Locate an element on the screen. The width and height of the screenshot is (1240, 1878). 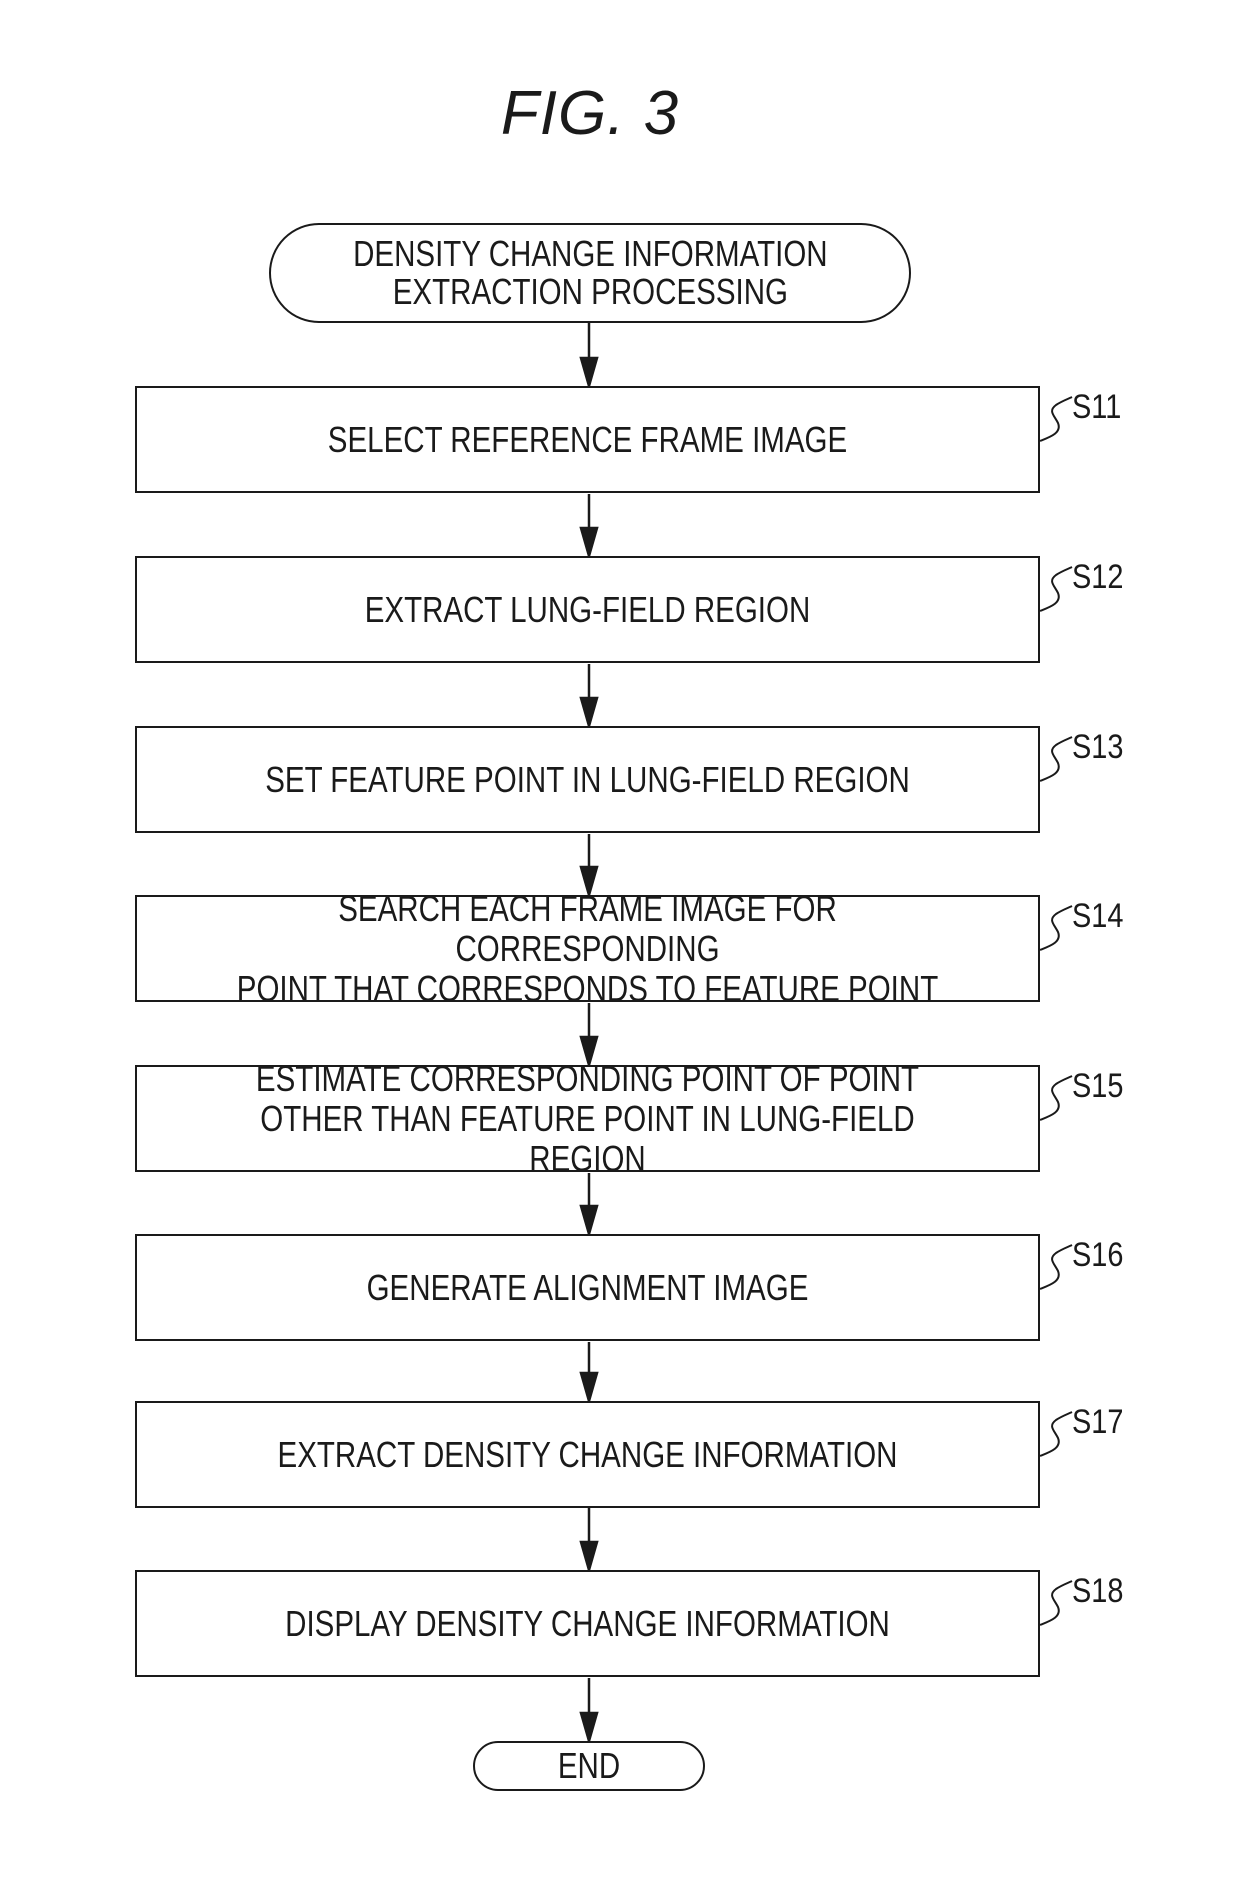
step-id-s13: S13 is located at coordinates (1098, 747).